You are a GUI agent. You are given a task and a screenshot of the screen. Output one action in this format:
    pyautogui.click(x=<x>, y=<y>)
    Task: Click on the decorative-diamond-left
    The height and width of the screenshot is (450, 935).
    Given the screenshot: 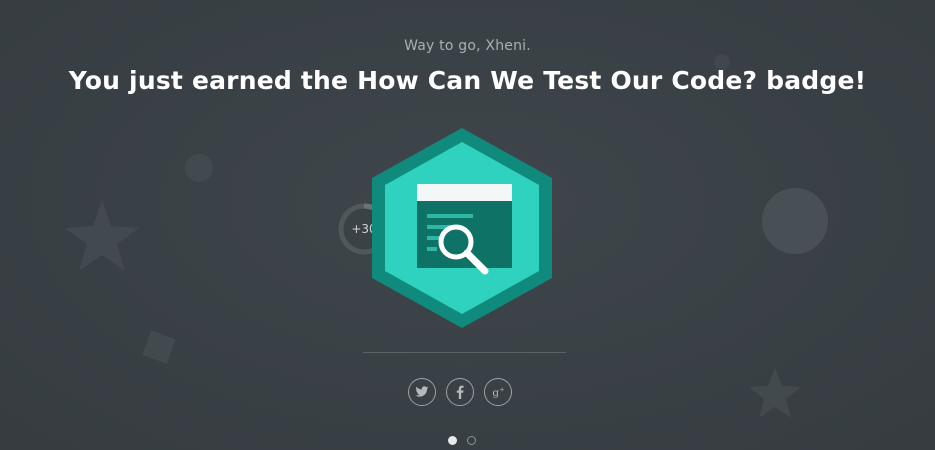 What is the action you would take?
    pyautogui.click(x=159, y=347)
    